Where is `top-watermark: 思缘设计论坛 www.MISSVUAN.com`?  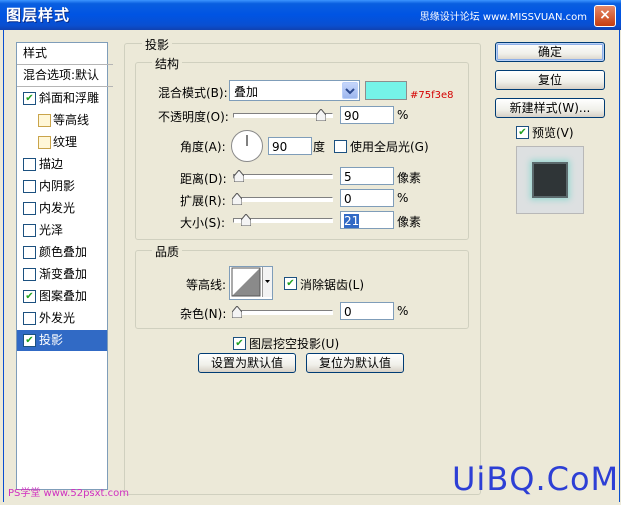
top-watermark: 思缘设计论坛 www.MISSVUAN.com is located at coordinates (503, 17).